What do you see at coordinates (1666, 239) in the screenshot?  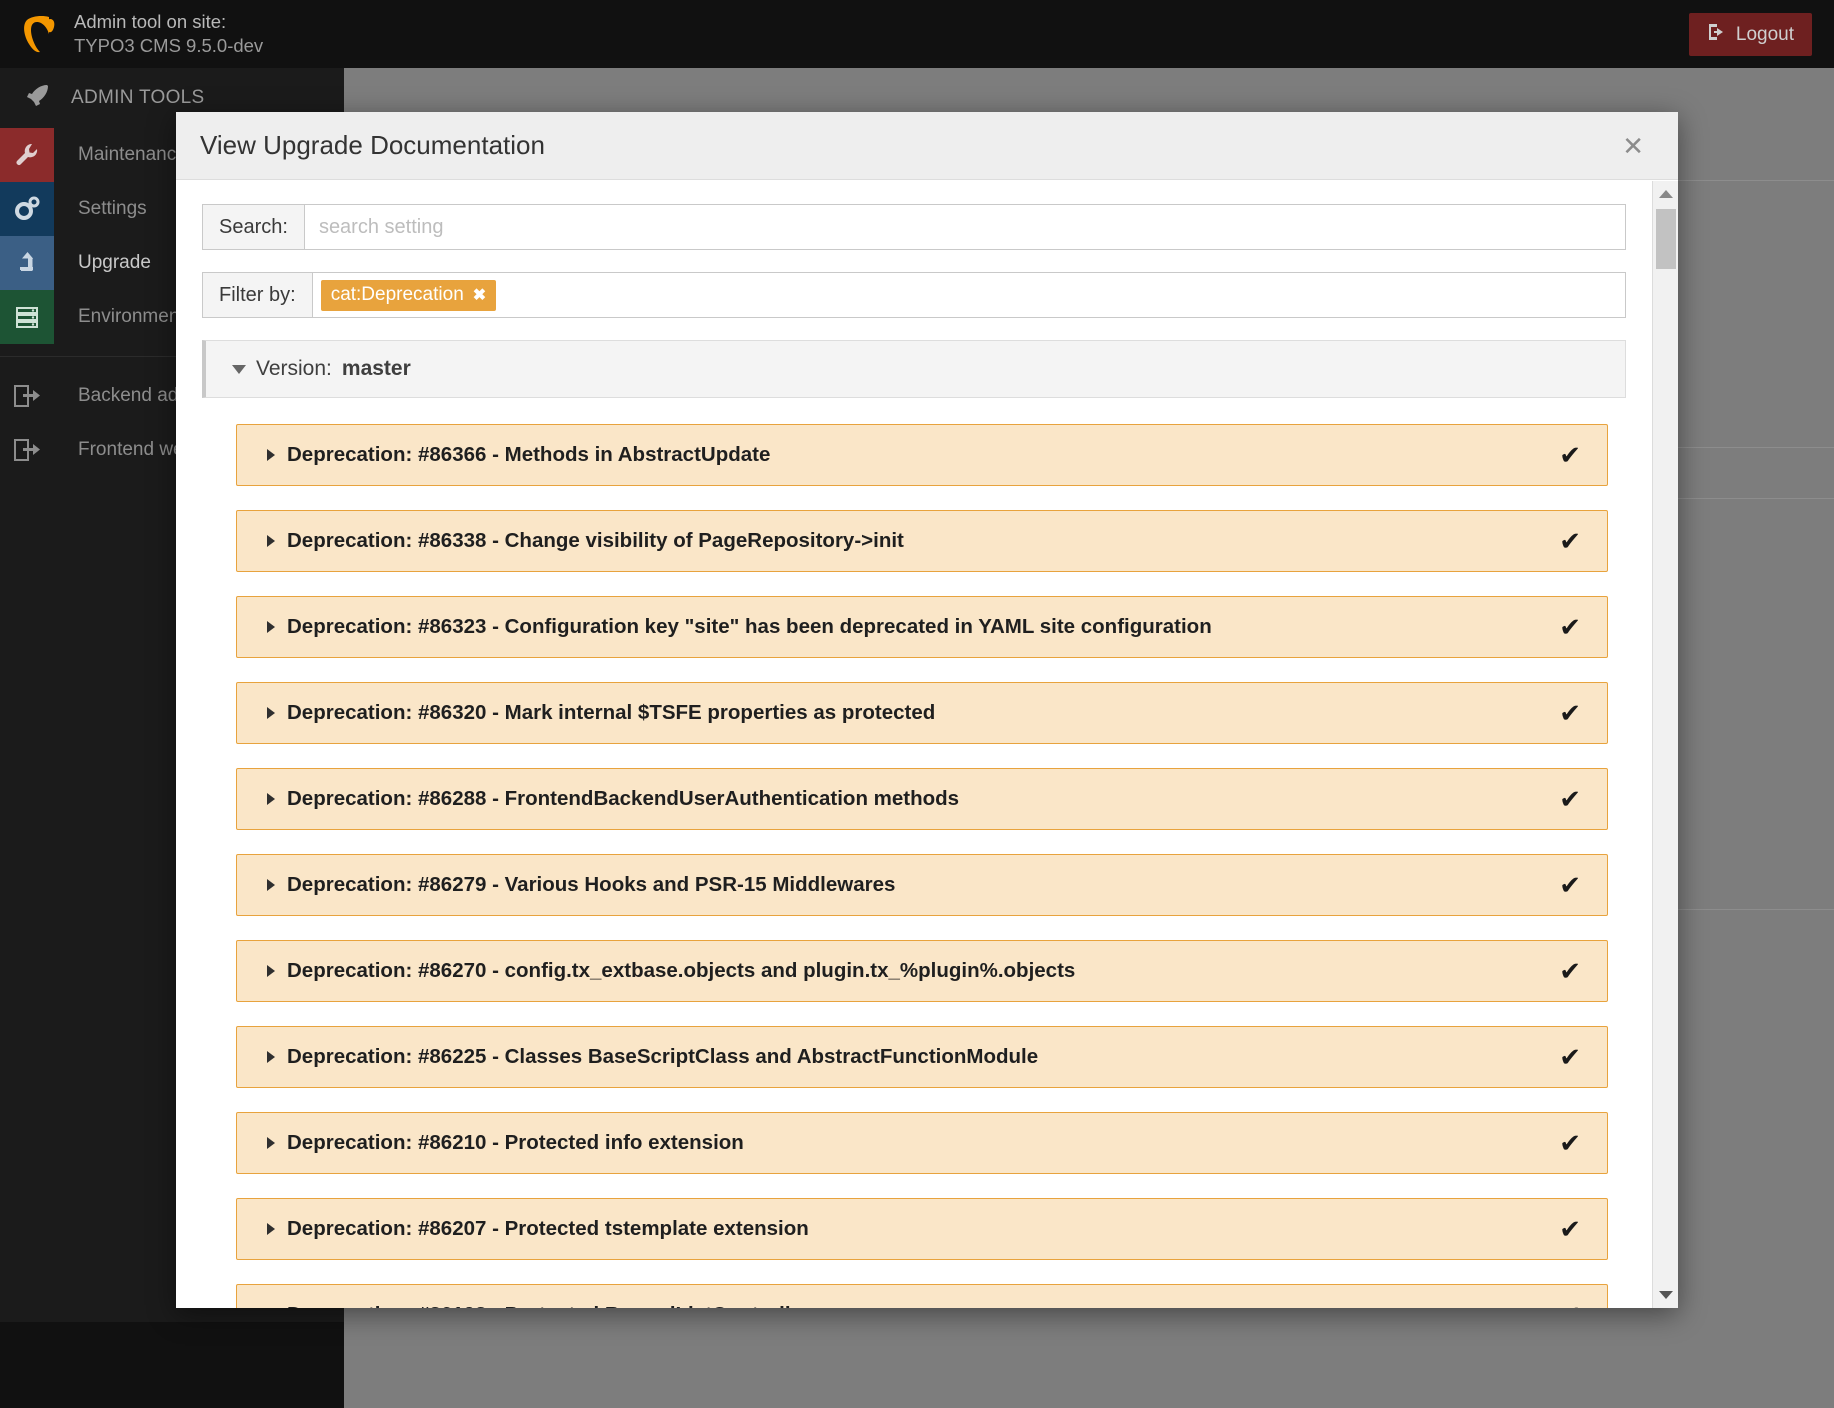 I see `scrollbar-thumb` at bounding box center [1666, 239].